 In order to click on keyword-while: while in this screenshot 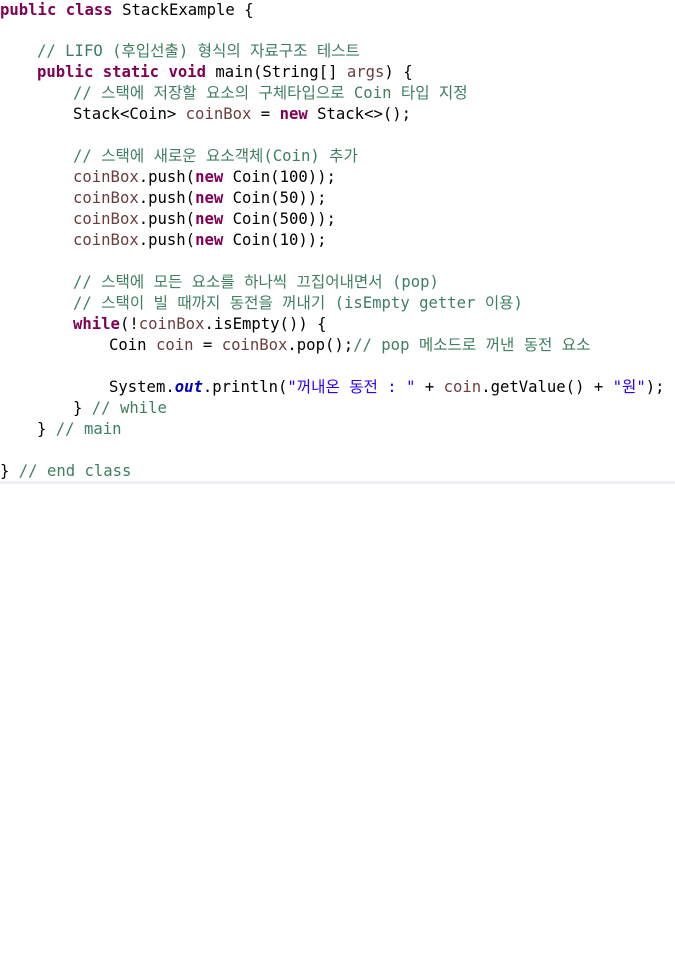, I will do `click(96, 324)`.